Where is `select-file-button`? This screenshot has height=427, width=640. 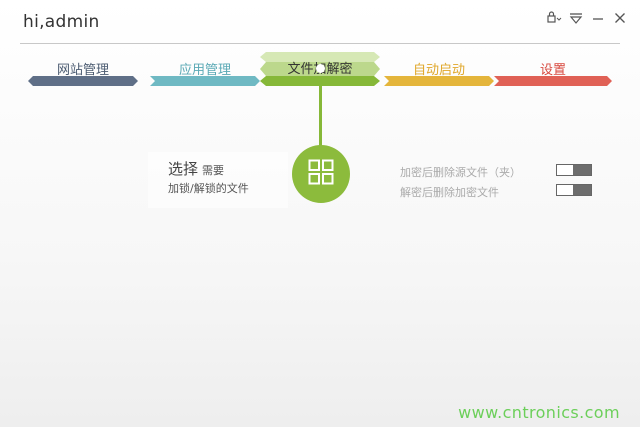
select-file-button is located at coordinates (321, 174).